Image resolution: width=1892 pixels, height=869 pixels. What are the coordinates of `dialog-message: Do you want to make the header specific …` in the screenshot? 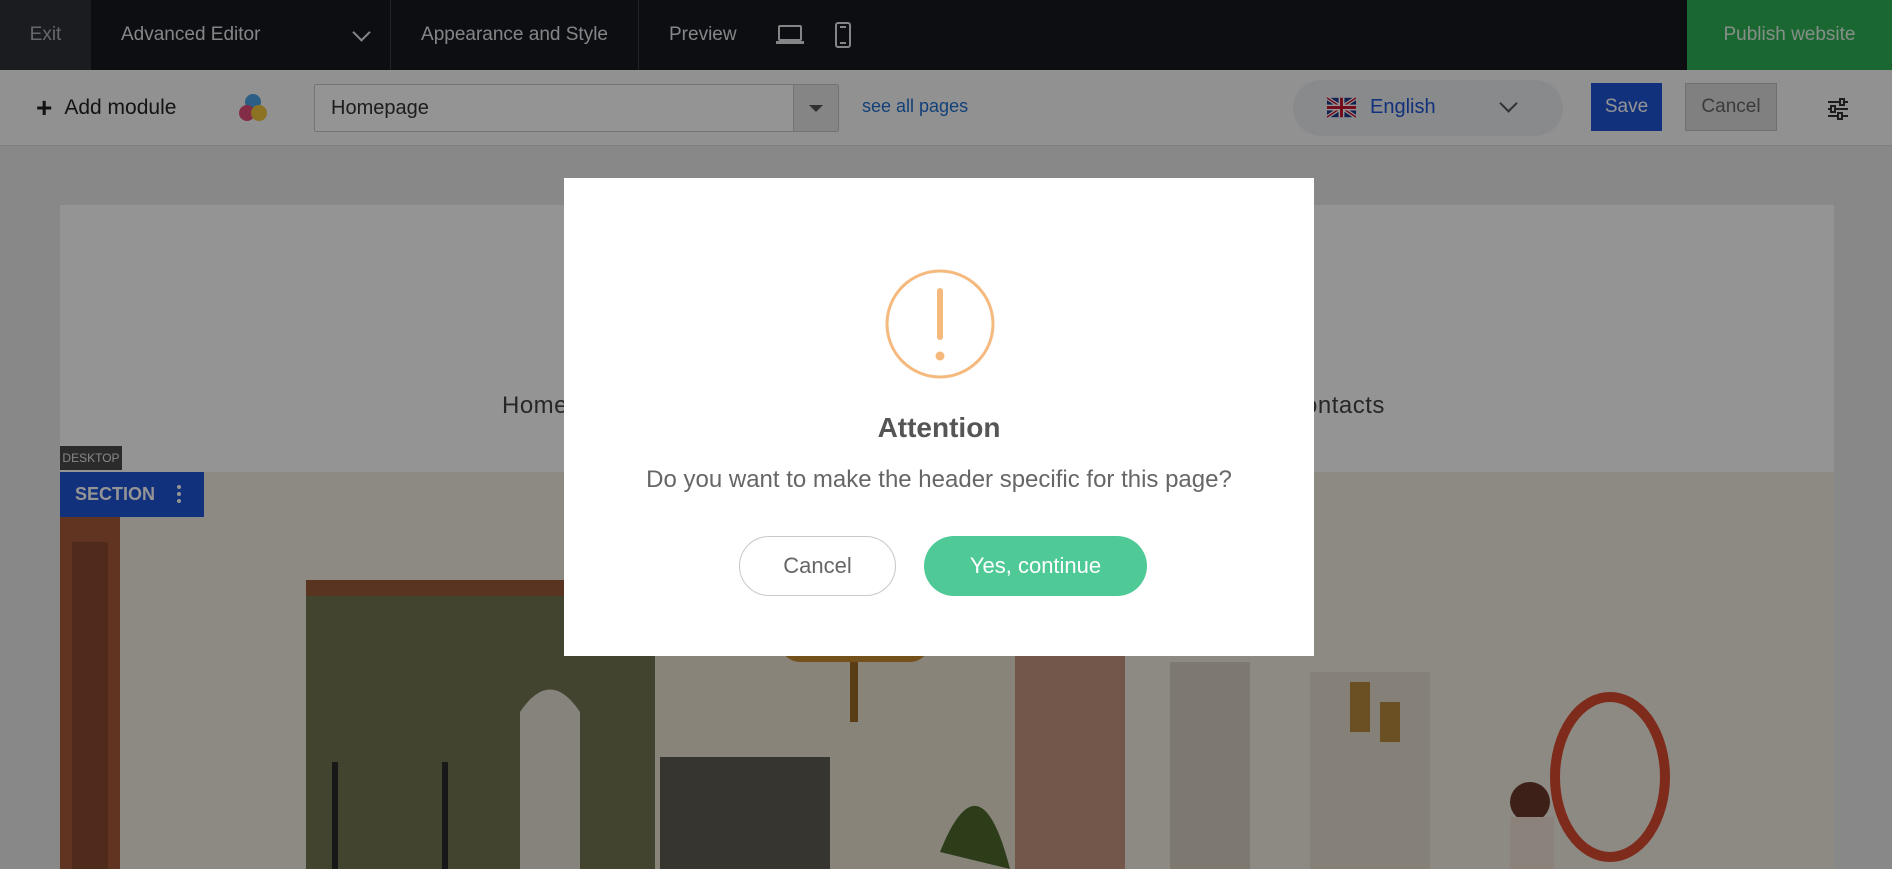 It's located at (939, 479).